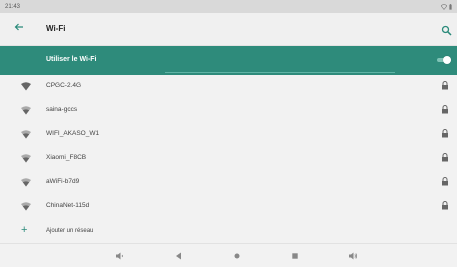 Image resolution: width=457 pixels, height=267 pixels. Describe the element at coordinates (56, 28) in the screenshot. I see `page-title: Wi-Fi` at that location.